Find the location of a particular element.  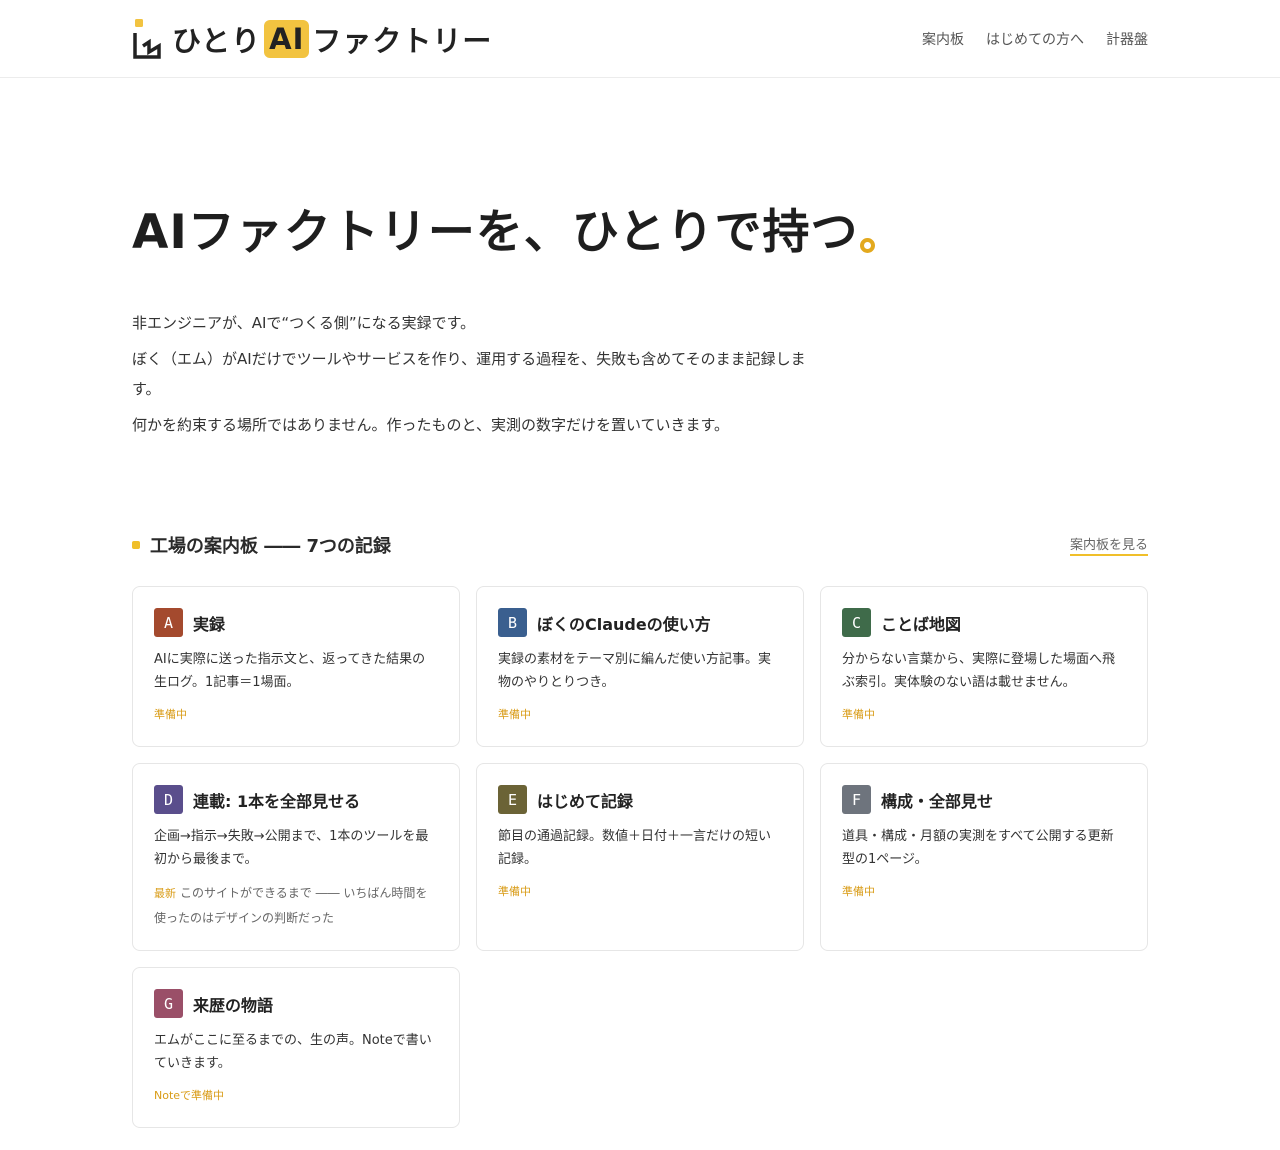

card-description: AIに実際に送った指示文と、返ってきた結果の生ログ。1記事＝1場面。 is located at coordinates (290, 671).